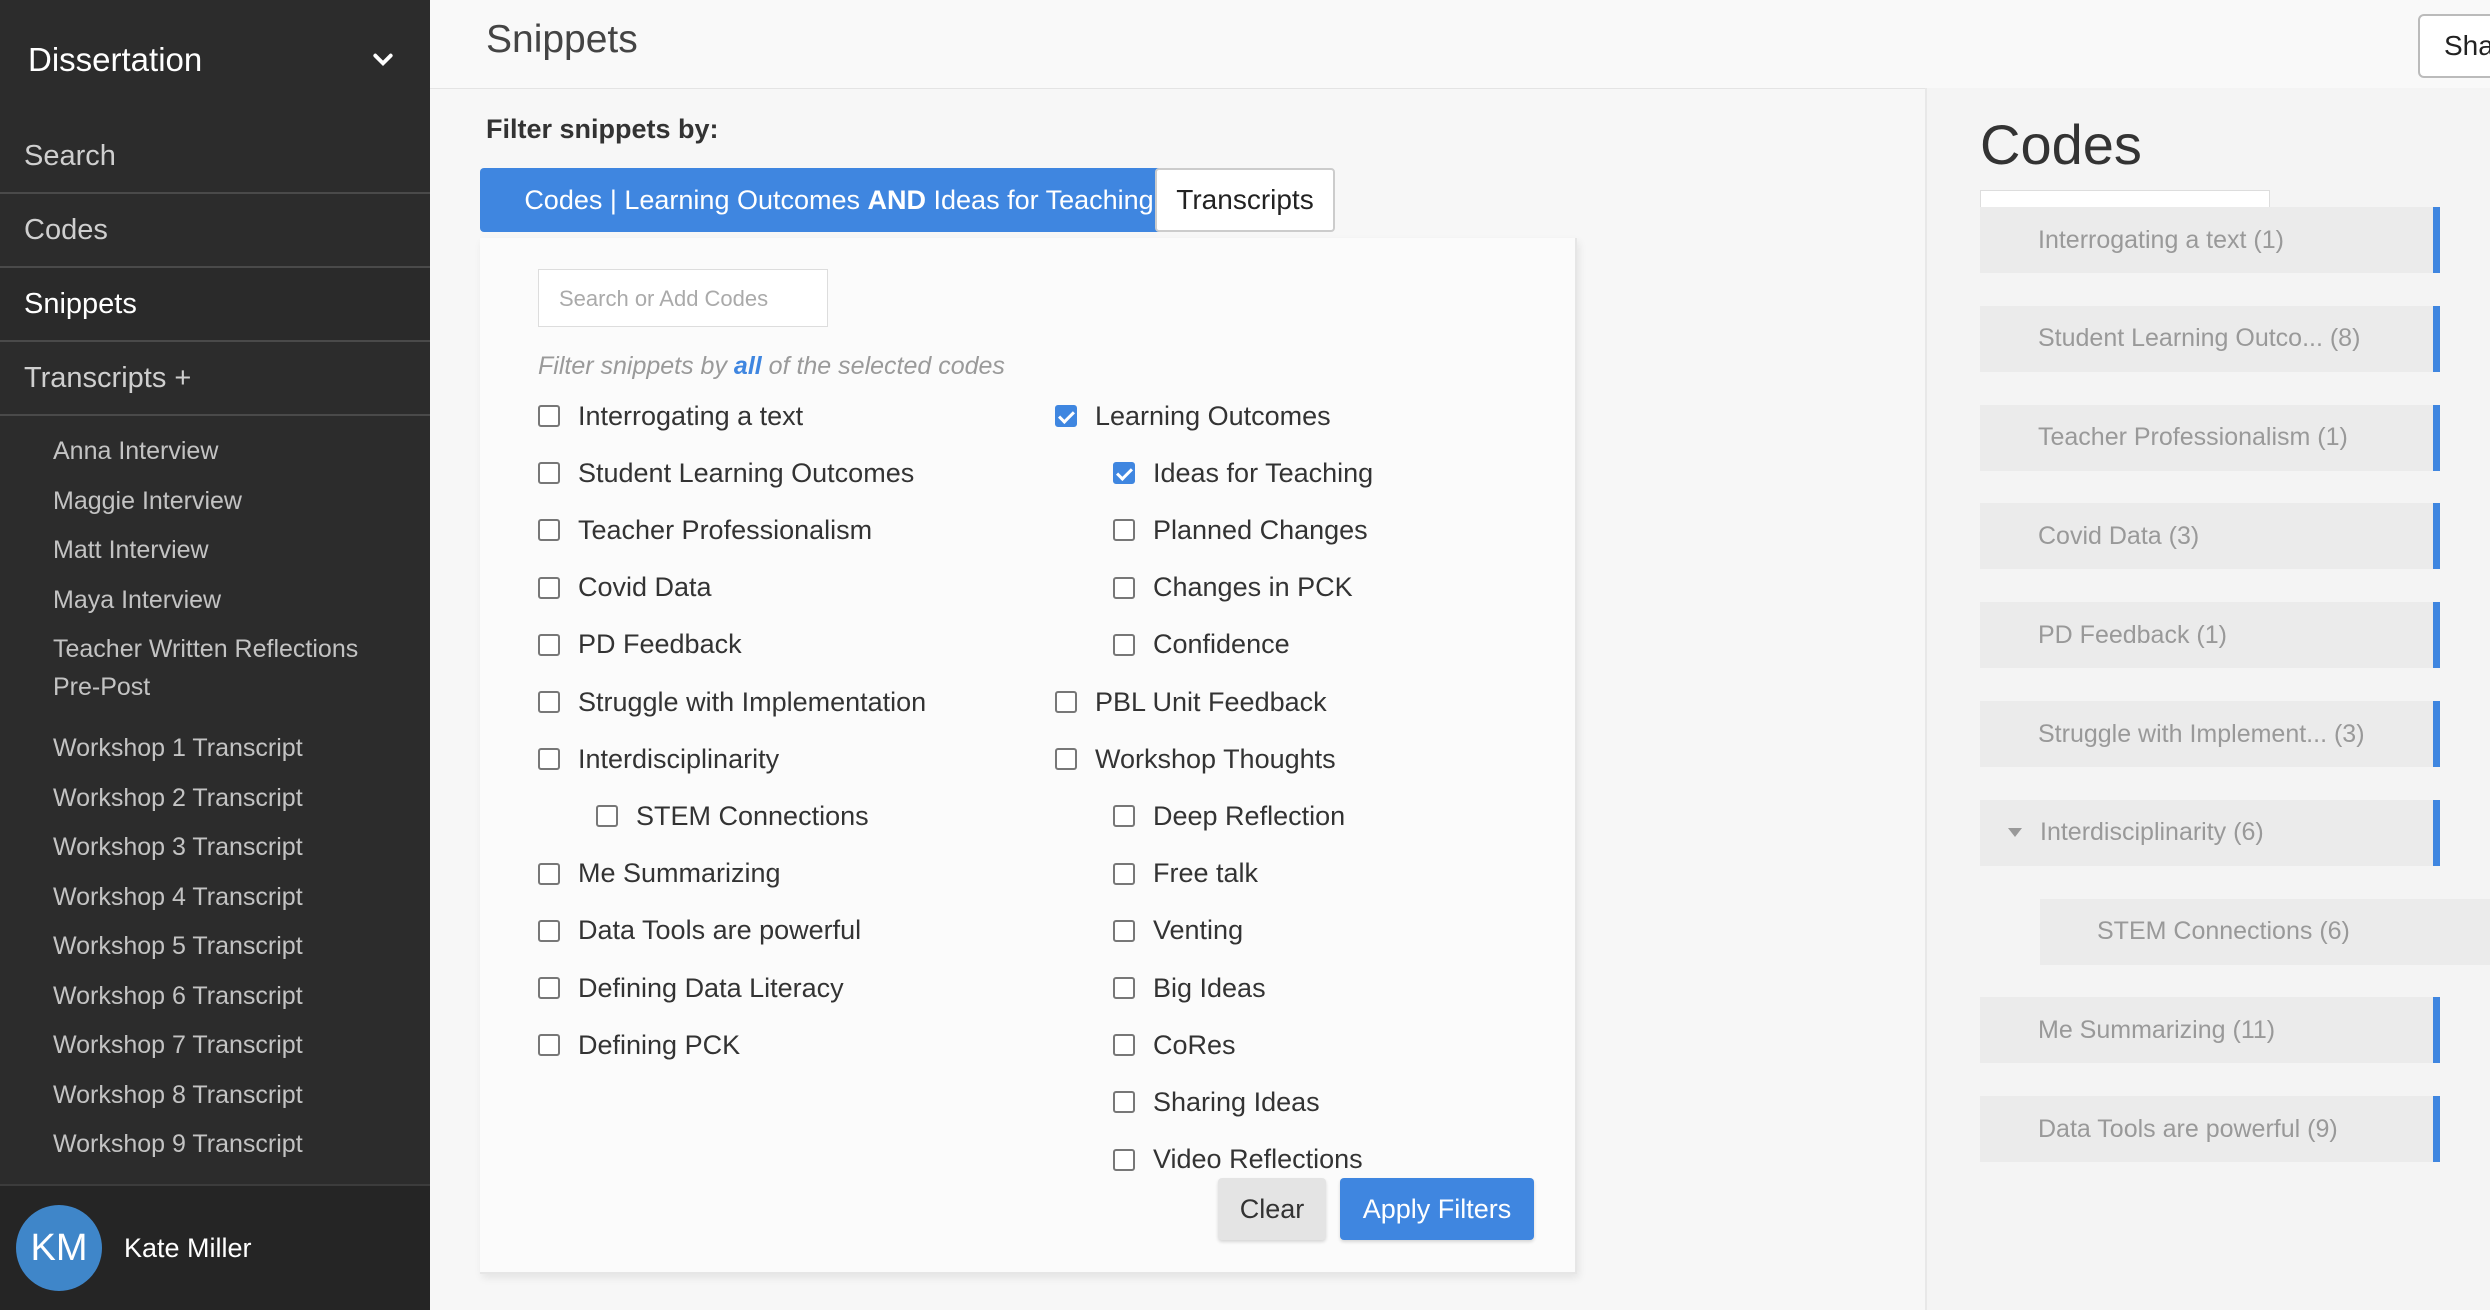 The width and height of the screenshot is (2490, 1310). Describe the element at coordinates (1229, 816) in the screenshot. I see `code-filter-option: Deep Reflection` at that location.